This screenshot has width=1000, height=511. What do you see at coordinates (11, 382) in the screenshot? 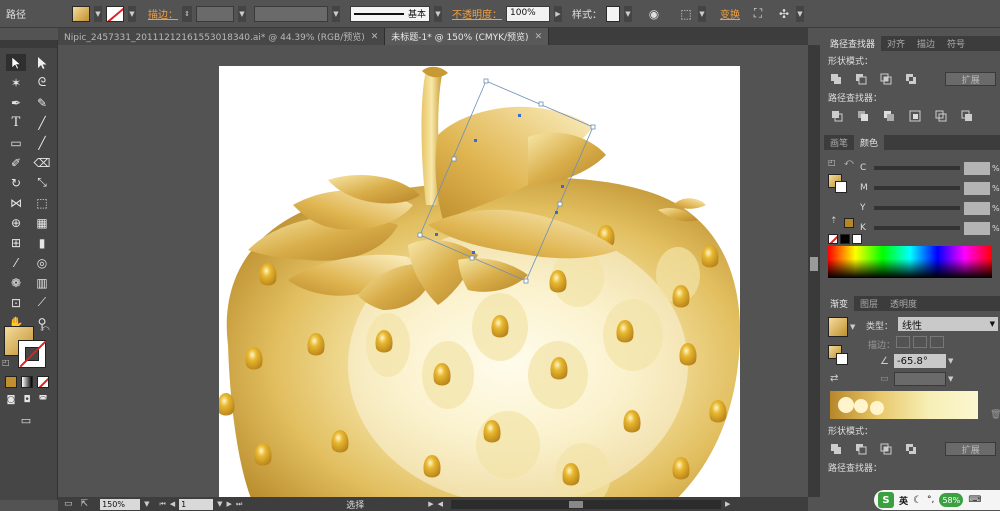
I see `color-mode-icon` at bounding box center [11, 382].